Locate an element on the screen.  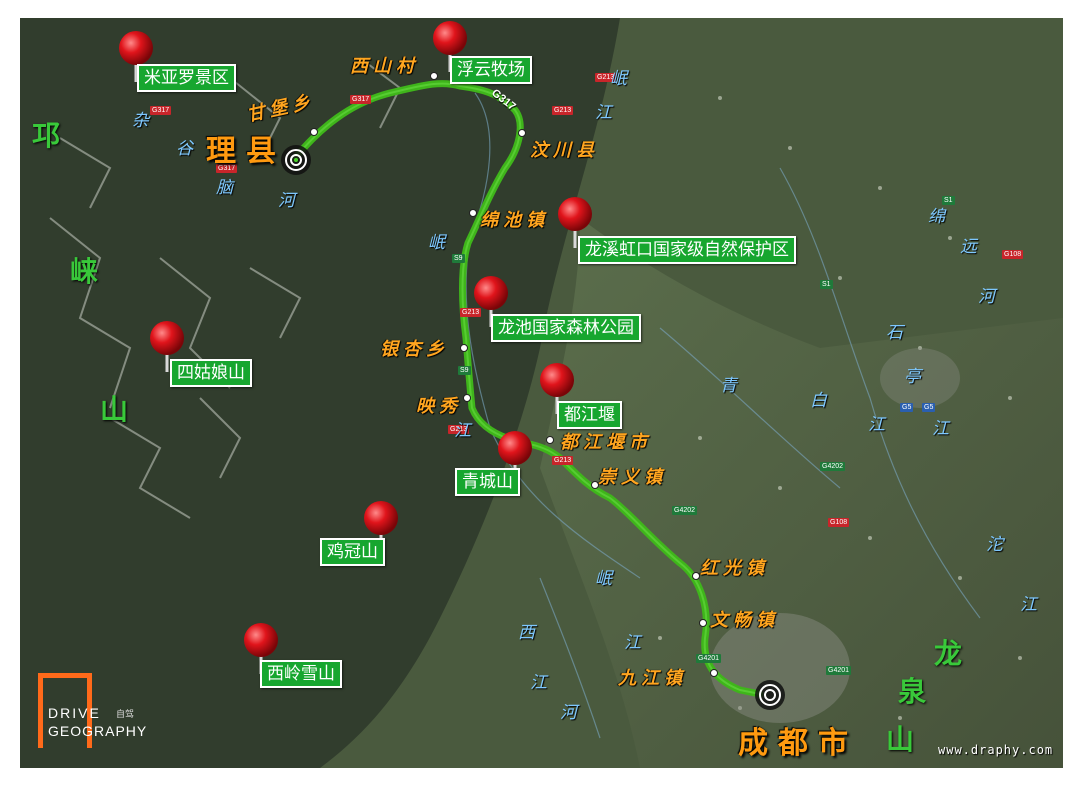
town-yingxiu: 映秀 is located at coordinates (439, 406).